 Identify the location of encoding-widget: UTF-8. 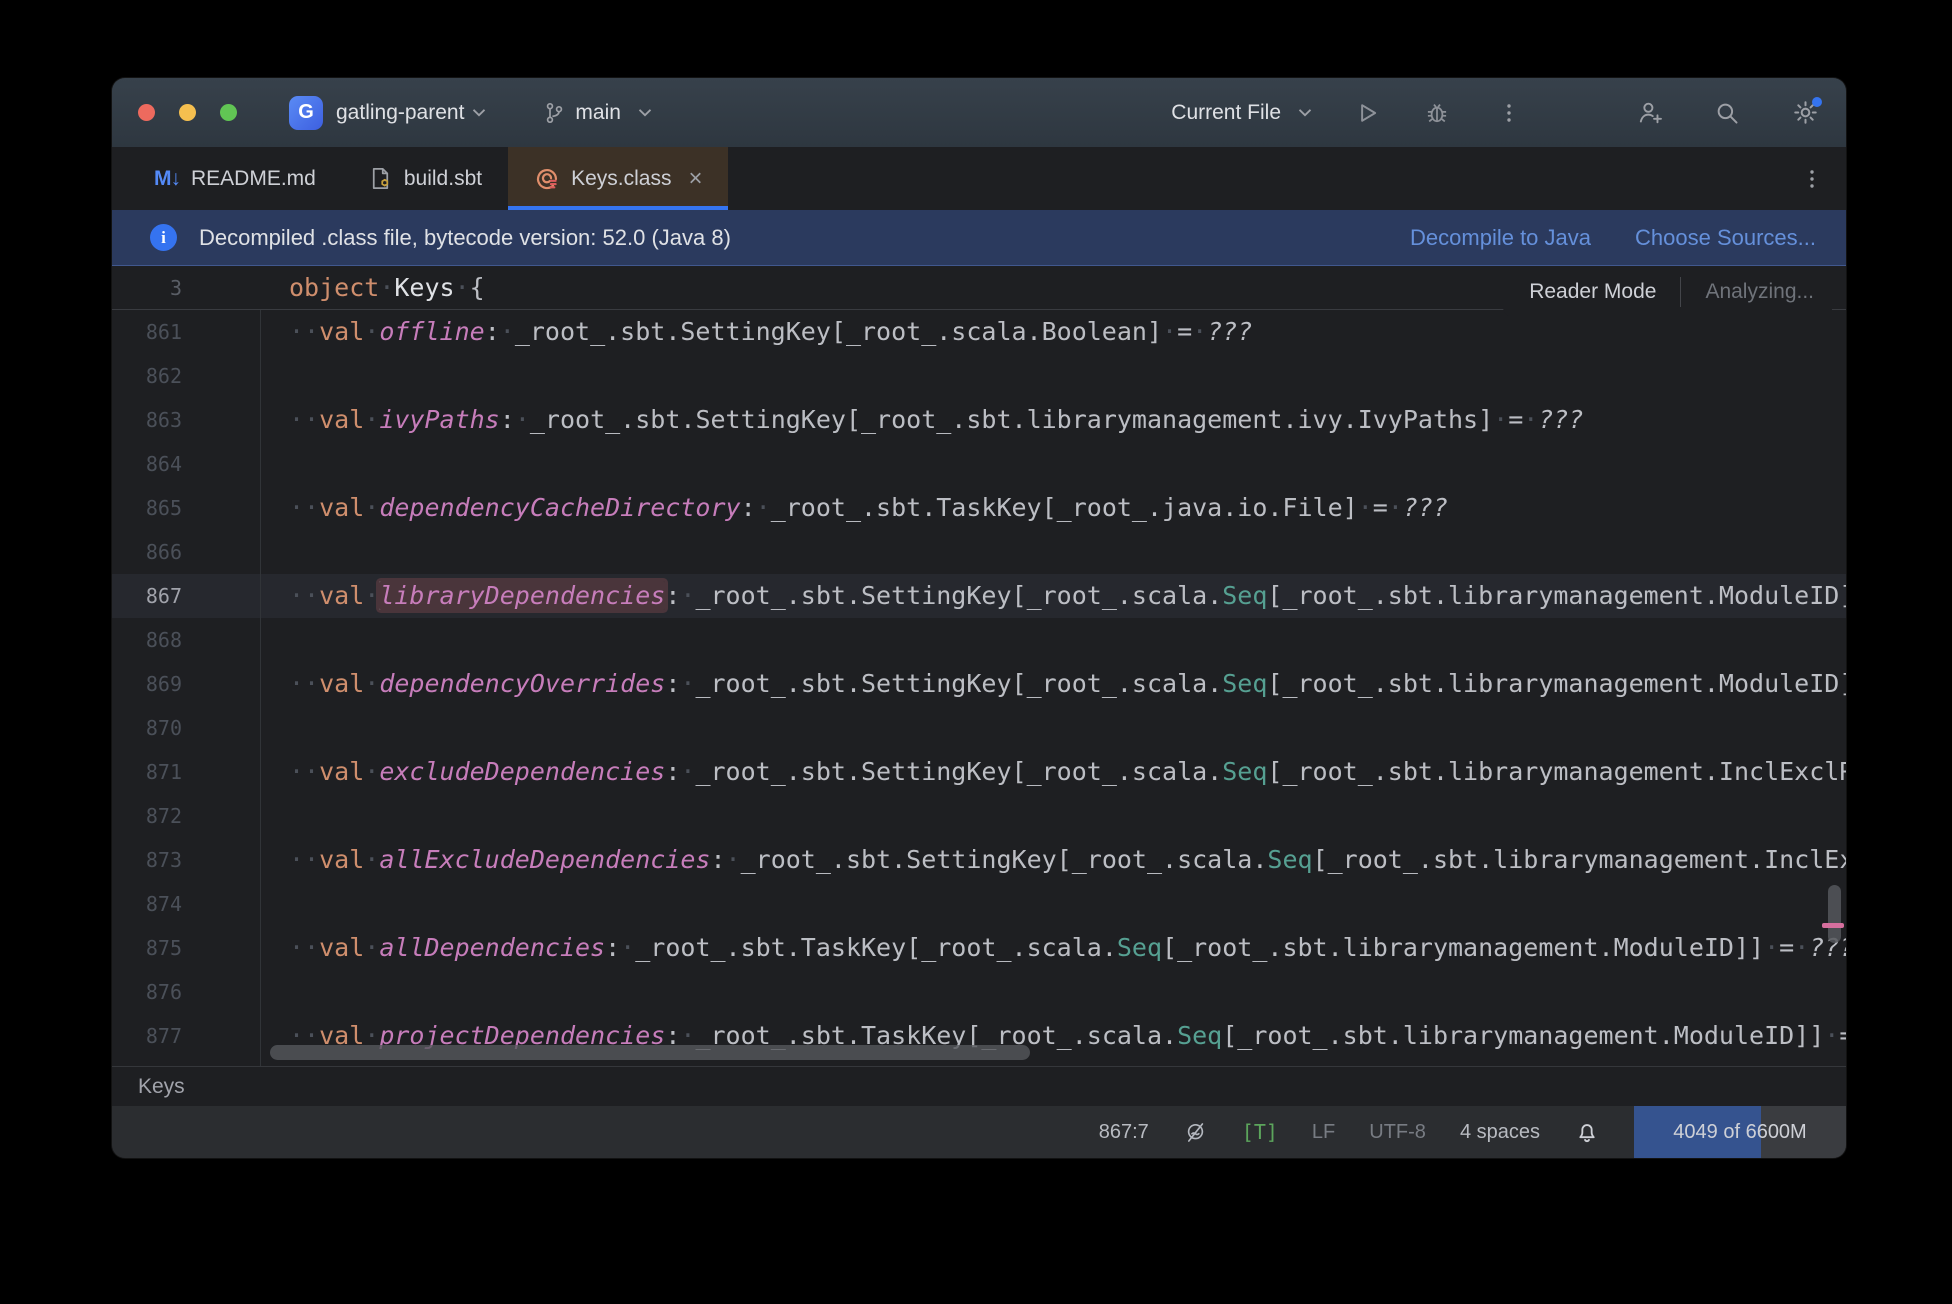
(1397, 1132).